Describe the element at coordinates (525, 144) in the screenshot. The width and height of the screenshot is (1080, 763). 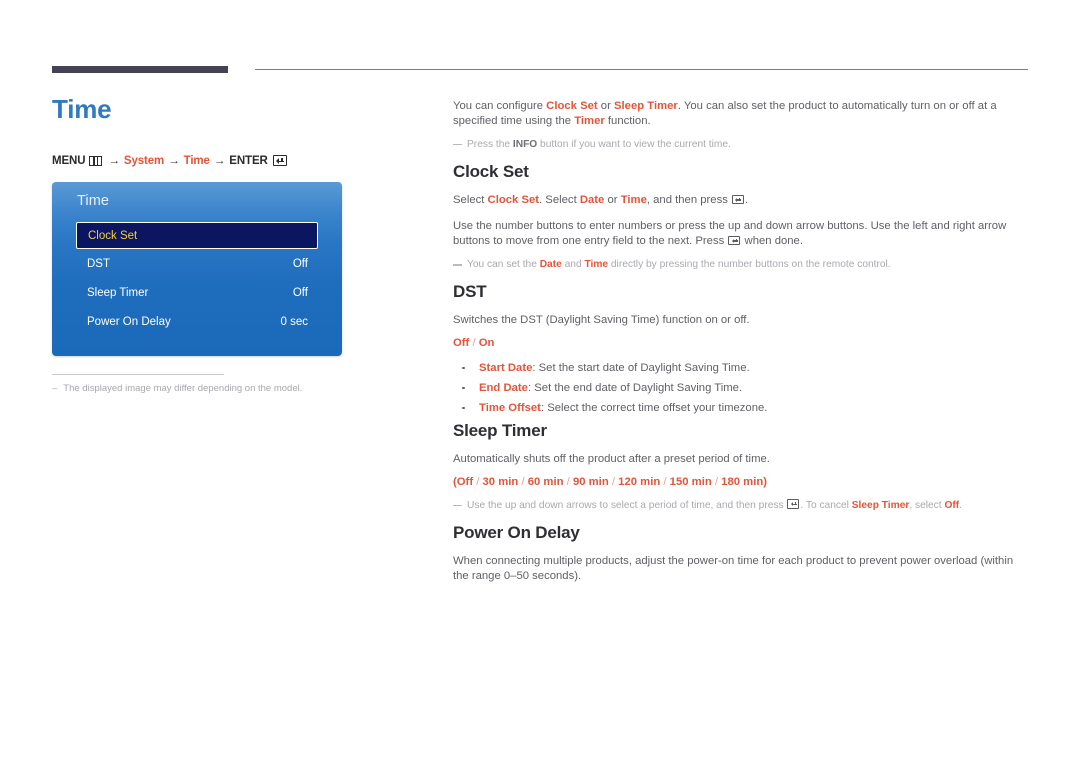
I see `intro-note-term-info: INFO` at that location.